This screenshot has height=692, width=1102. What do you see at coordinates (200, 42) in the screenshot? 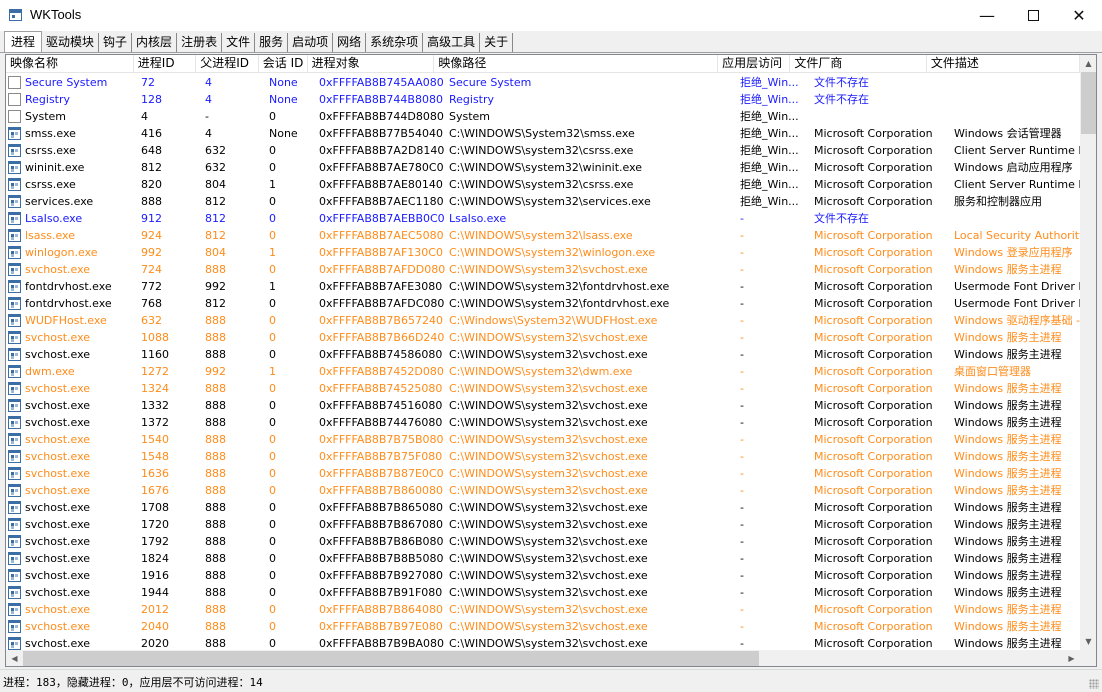
I see `tab-4: 注册表` at bounding box center [200, 42].